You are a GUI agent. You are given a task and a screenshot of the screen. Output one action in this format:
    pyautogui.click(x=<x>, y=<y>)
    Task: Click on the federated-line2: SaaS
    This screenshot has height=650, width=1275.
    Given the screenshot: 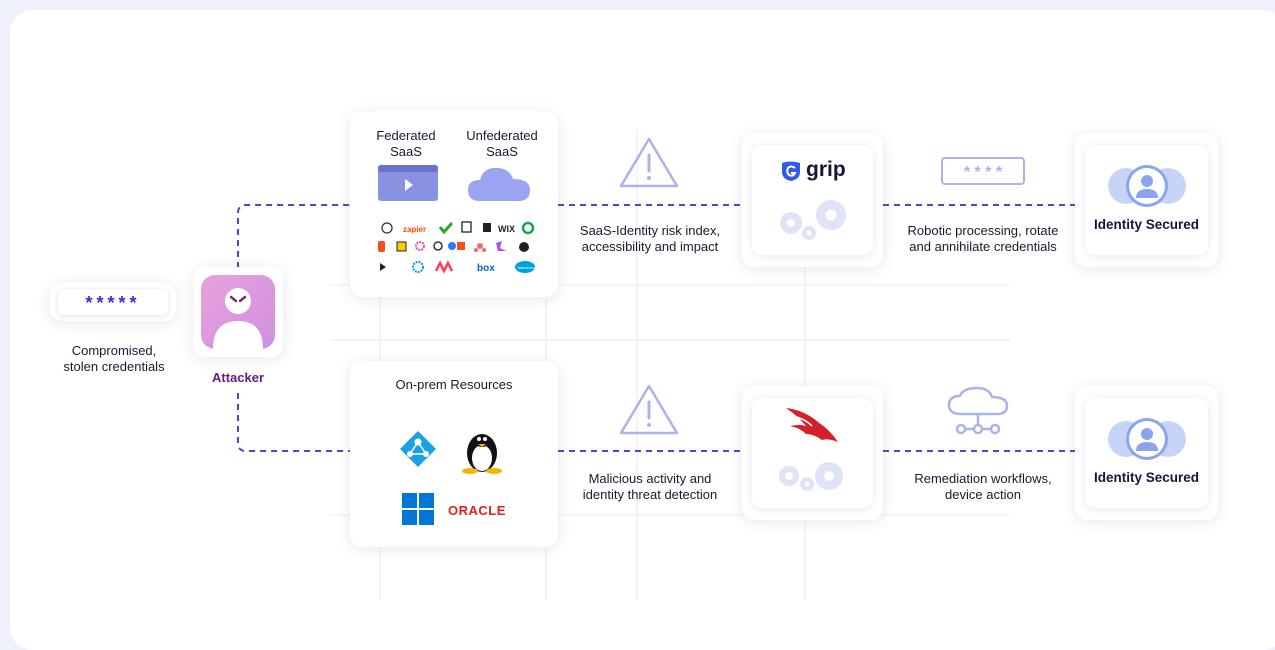 What is the action you would take?
    pyautogui.click(x=406, y=151)
    